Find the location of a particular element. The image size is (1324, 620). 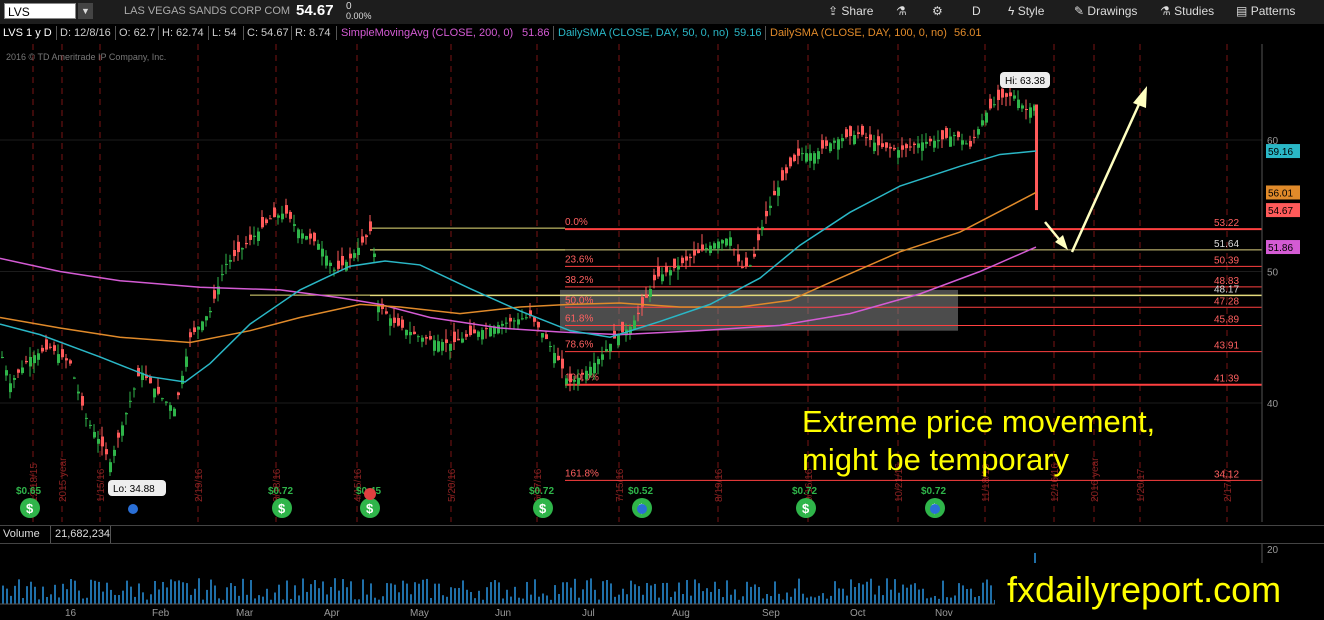

patterns-button: ▤ Patterns is located at coordinates (1265, 11).